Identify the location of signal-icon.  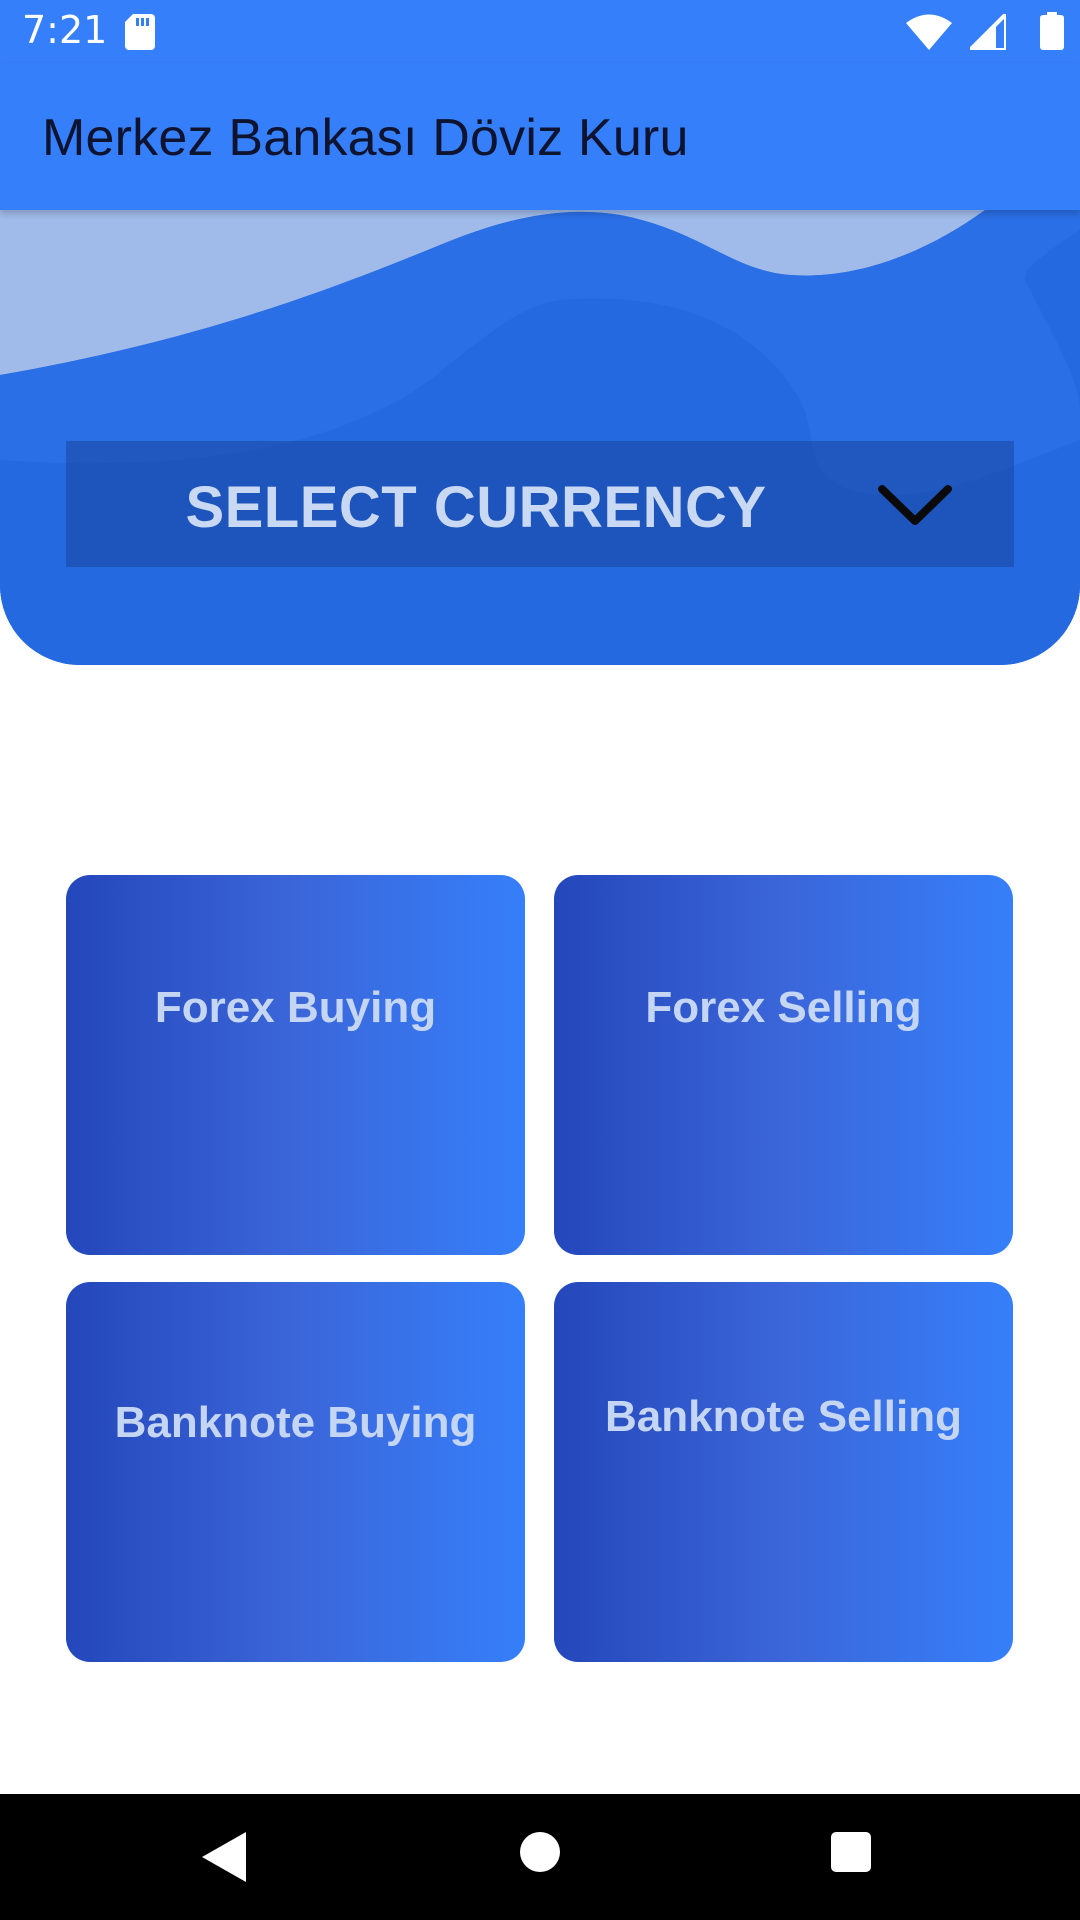
(988, 32).